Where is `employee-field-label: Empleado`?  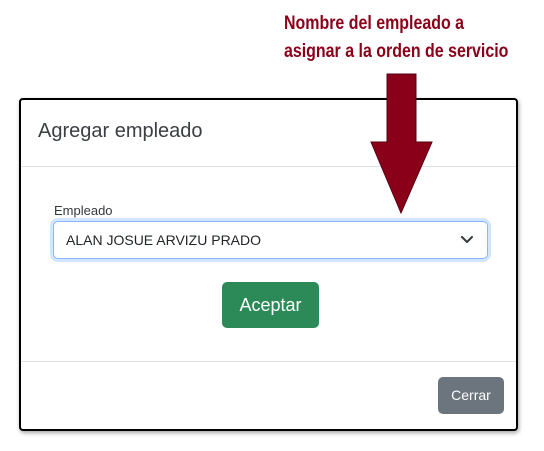
employee-field-label: Empleado is located at coordinates (83, 210).